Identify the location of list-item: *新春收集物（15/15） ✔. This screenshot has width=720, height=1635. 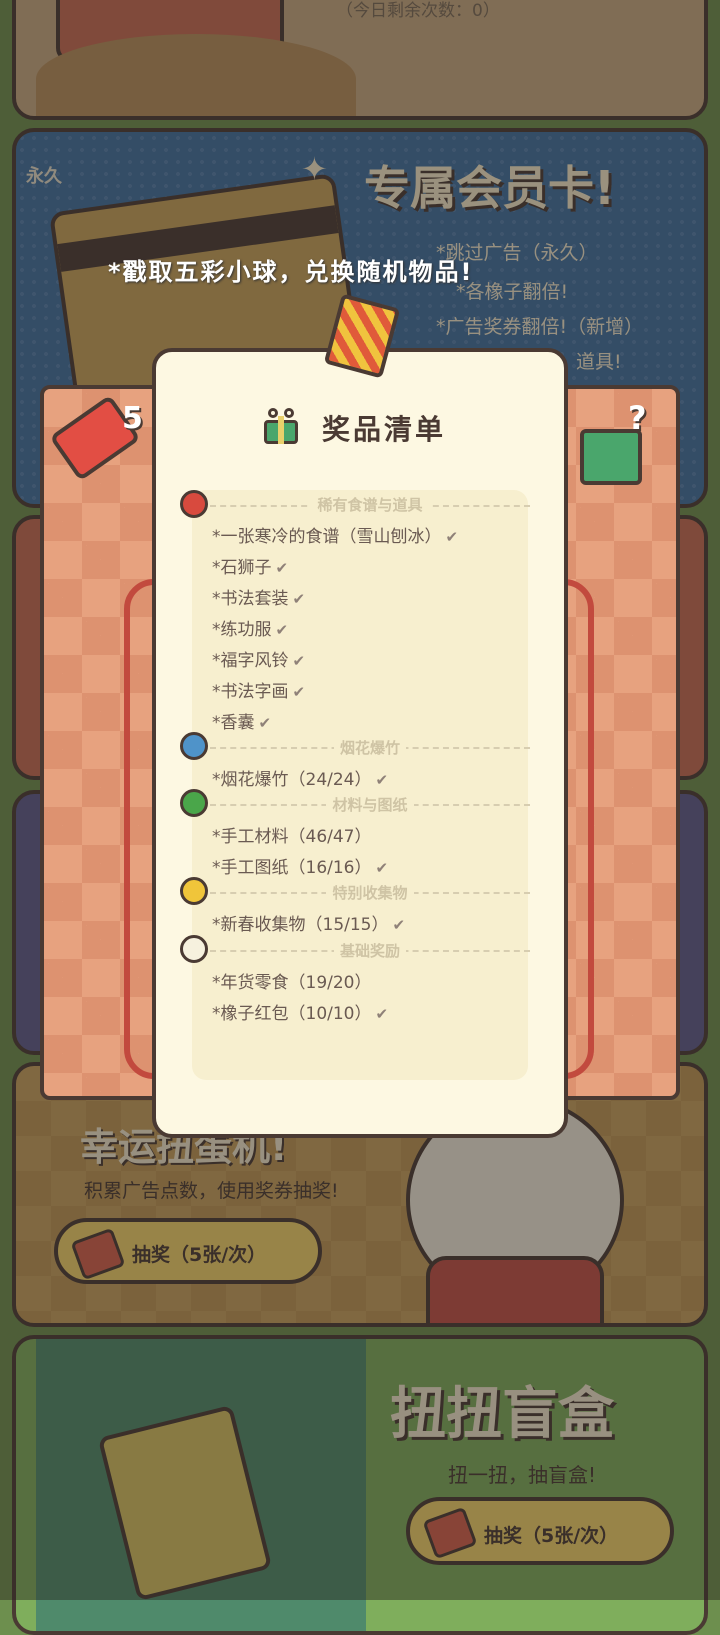
(309, 925).